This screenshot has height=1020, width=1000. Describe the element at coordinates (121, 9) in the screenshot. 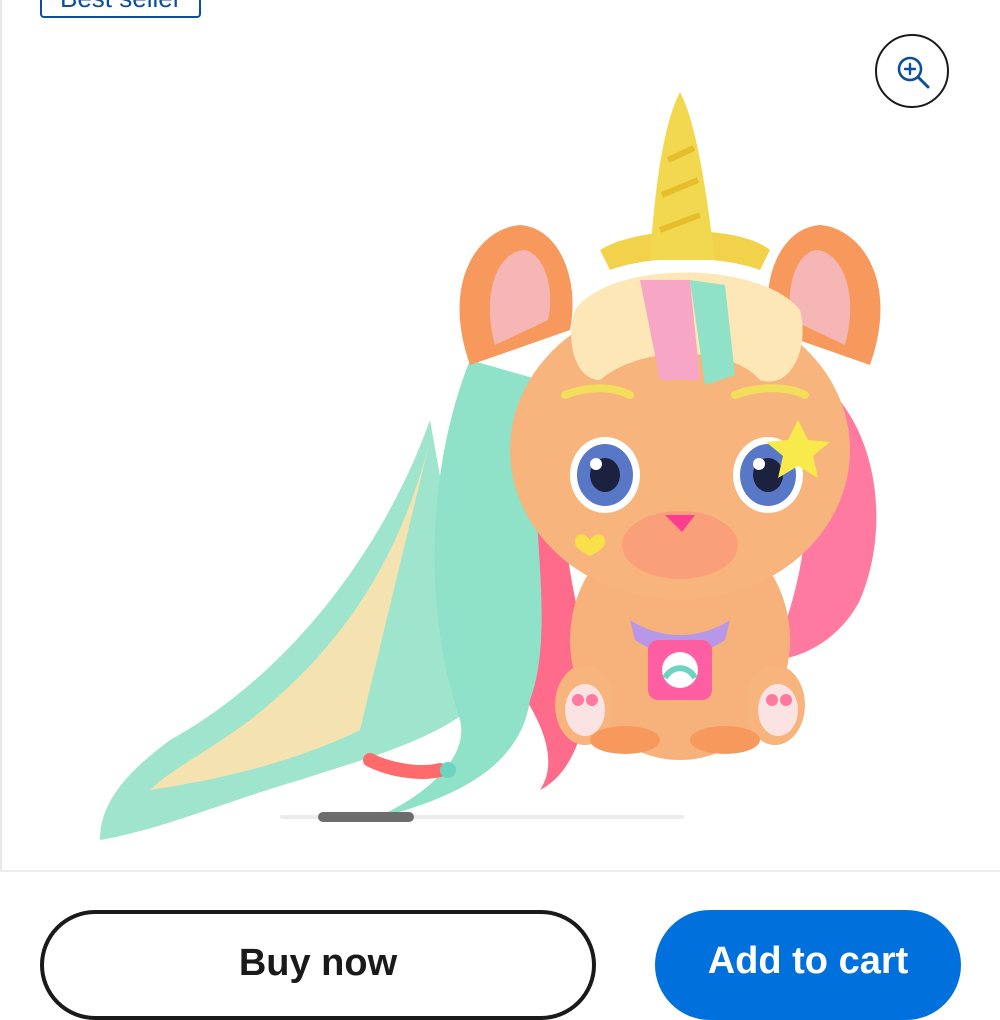

I see `best-seller-badge: Best seller` at that location.